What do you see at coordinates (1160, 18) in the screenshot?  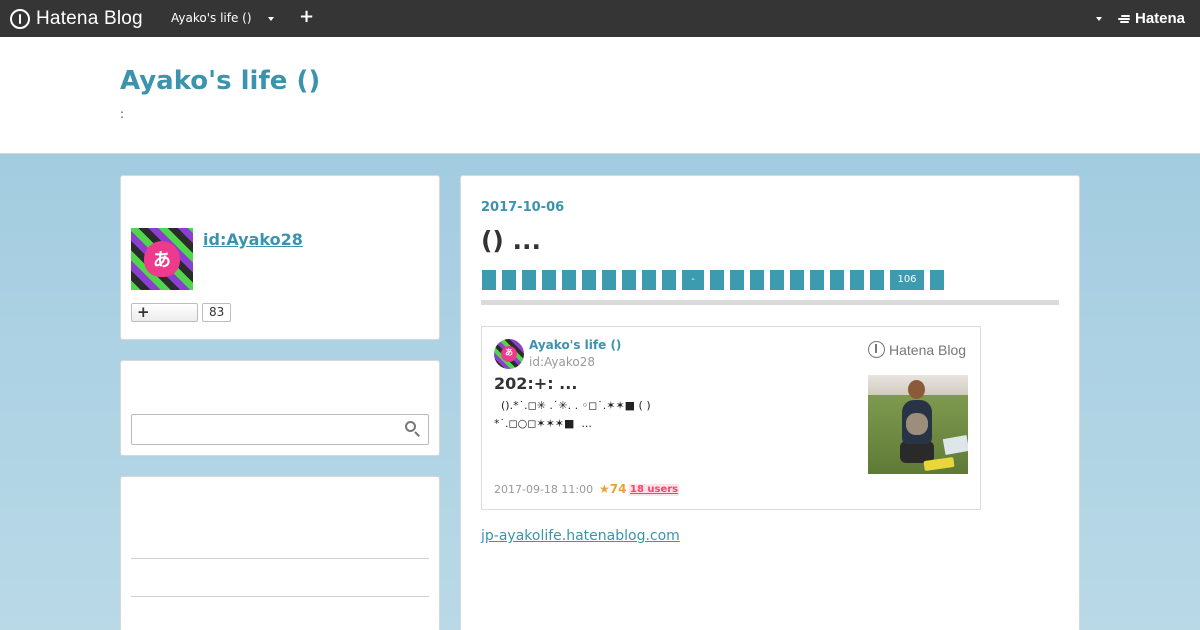 I see `hatena-brand: Hatena` at bounding box center [1160, 18].